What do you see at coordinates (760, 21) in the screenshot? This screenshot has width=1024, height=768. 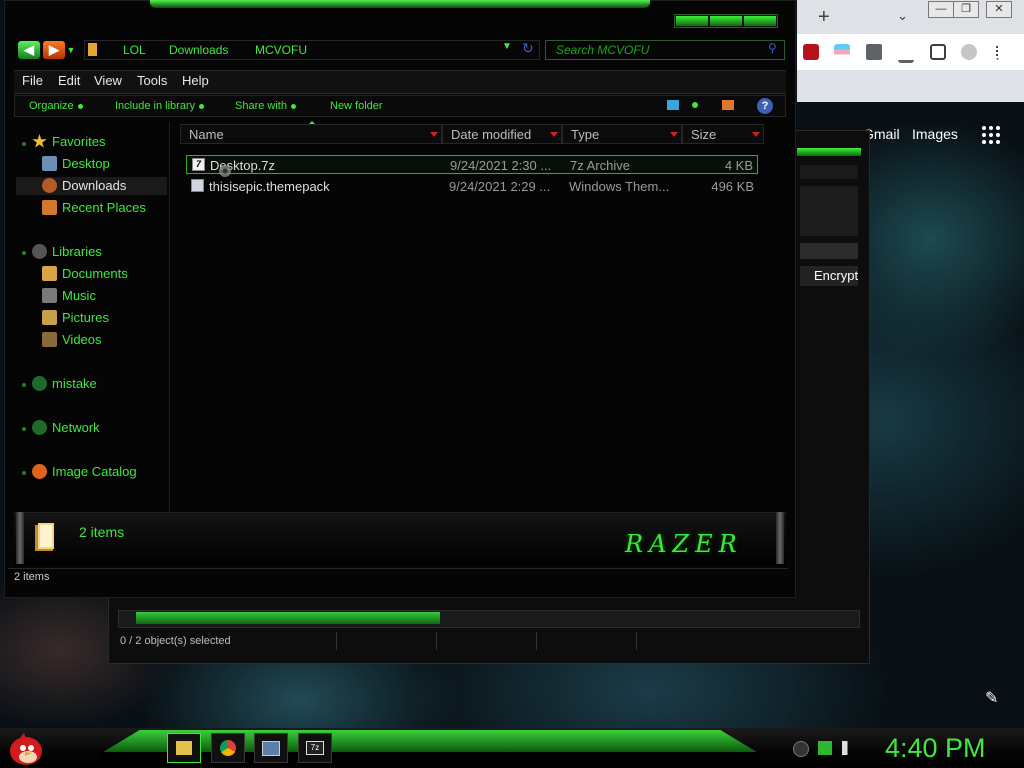 I see `close-button` at bounding box center [760, 21].